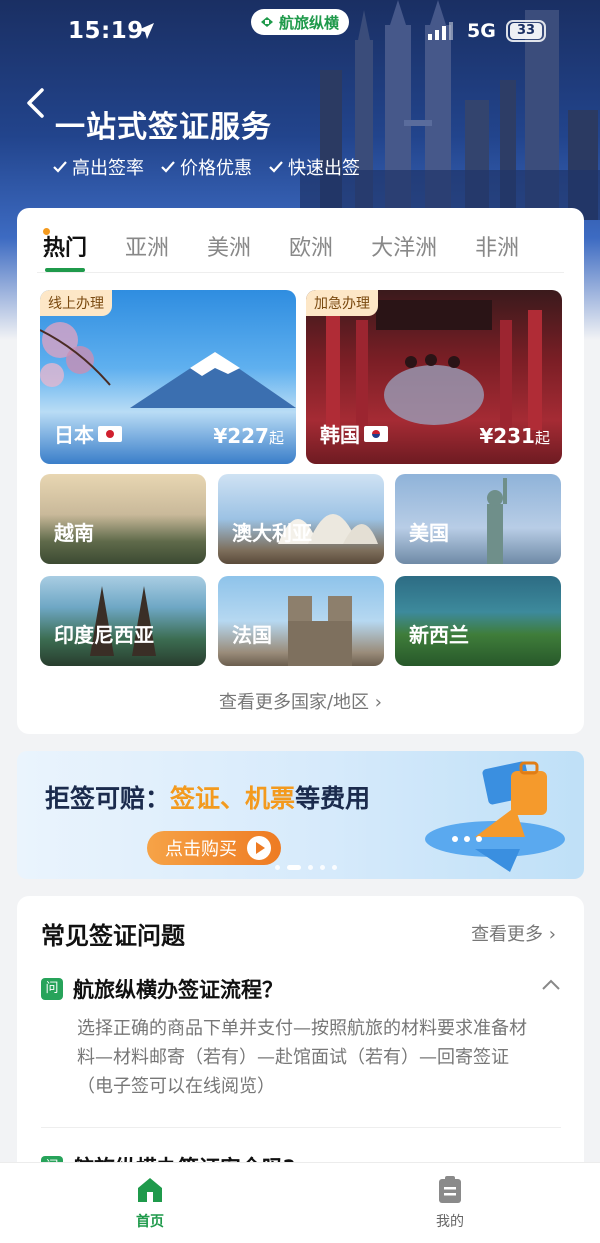 The width and height of the screenshot is (600, 1243). Describe the element at coordinates (108, 798) in the screenshot. I see `banner-prefix: 拒签可赔：` at that location.